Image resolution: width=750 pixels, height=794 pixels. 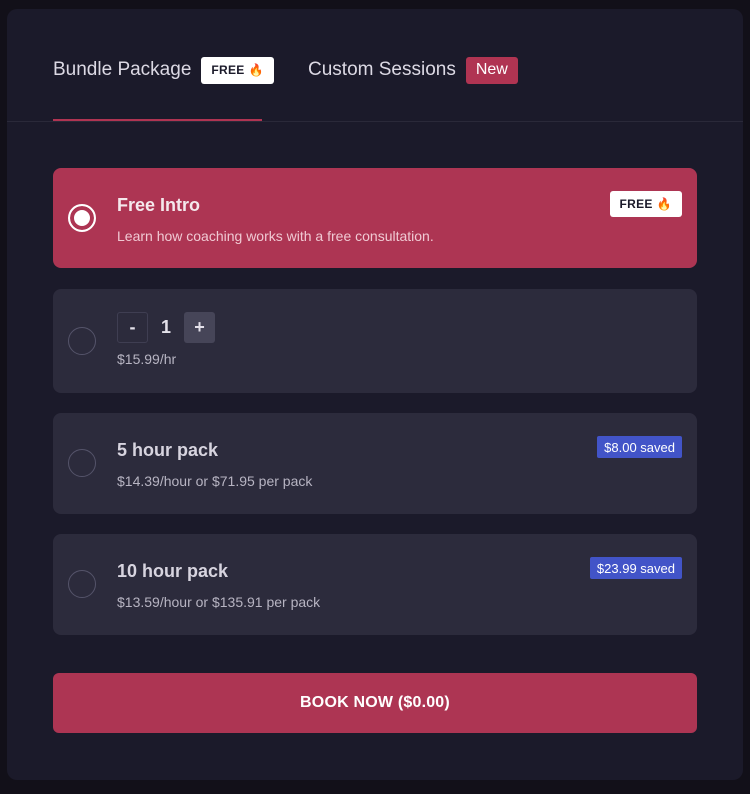 I want to click on quantity-value: 1, so click(x=165, y=327).